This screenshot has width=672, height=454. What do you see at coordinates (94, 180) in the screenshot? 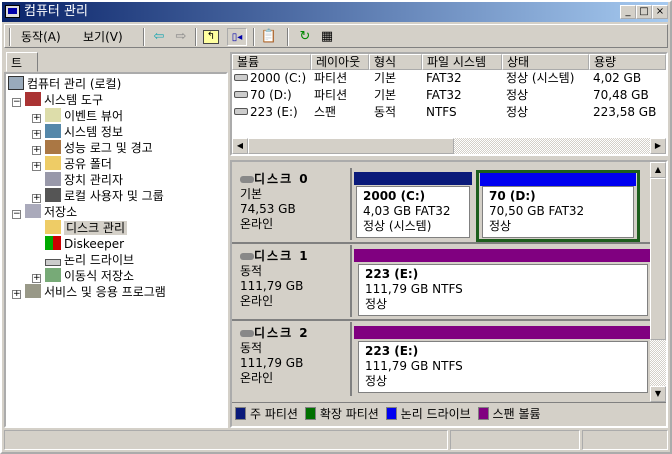
I see `tree-label: 장치 관리자` at bounding box center [94, 180].